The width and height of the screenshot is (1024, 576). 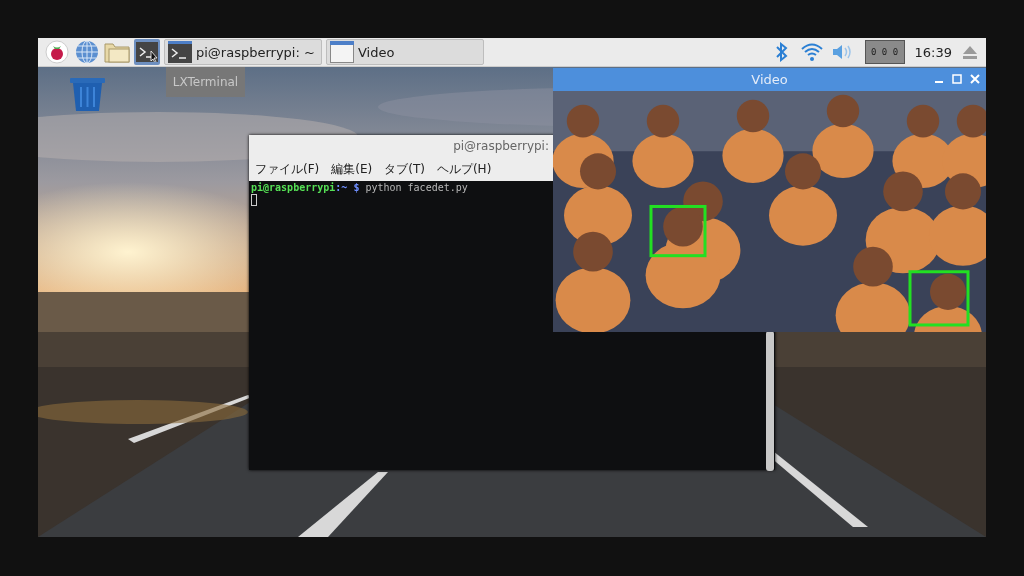 What do you see at coordinates (884, 52) in the screenshot?
I see `cpu-monitor: 0 0 0` at bounding box center [884, 52].